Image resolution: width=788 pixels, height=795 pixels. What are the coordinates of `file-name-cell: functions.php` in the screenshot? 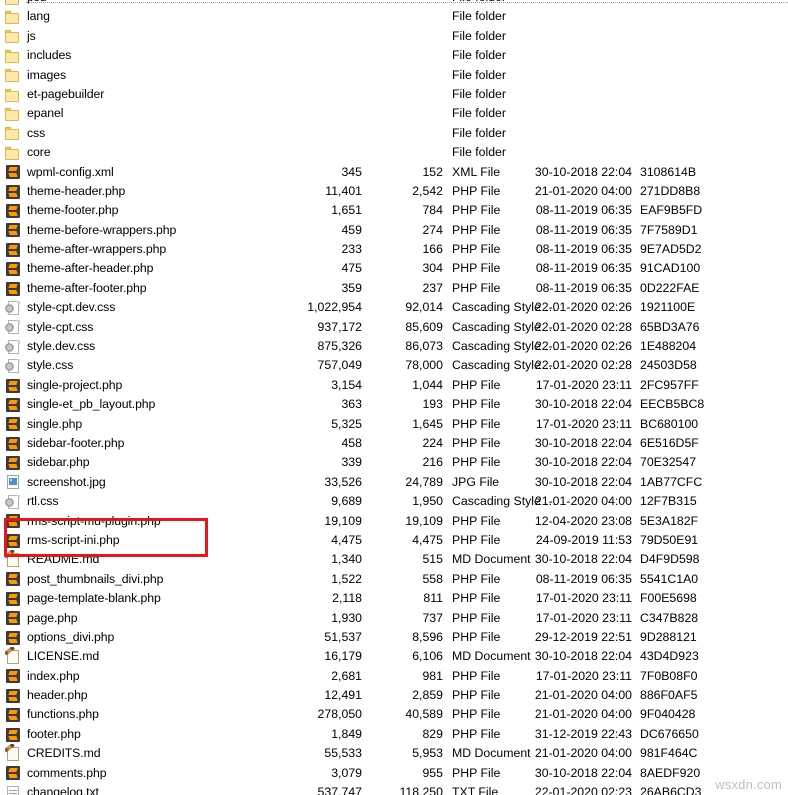 It's located at (145, 714).